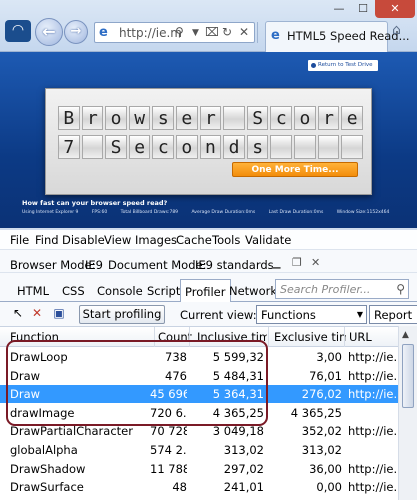 The width and height of the screenshot is (417, 500). What do you see at coordinates (212, 32) in the screenshot?
I see `compat-view-icon: ⌧` at bounding box center [212, 32].